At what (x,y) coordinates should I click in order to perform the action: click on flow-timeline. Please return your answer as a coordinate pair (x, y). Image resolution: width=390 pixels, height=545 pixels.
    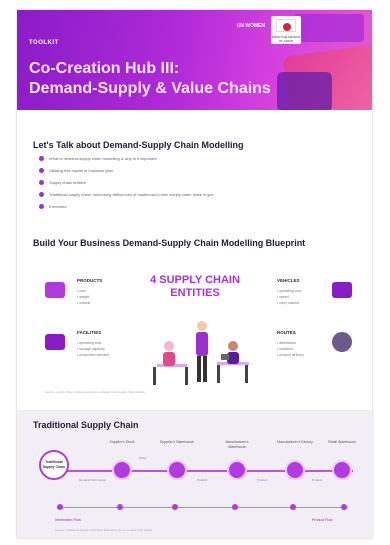
    Looking at the image, I should click on (202, 507).